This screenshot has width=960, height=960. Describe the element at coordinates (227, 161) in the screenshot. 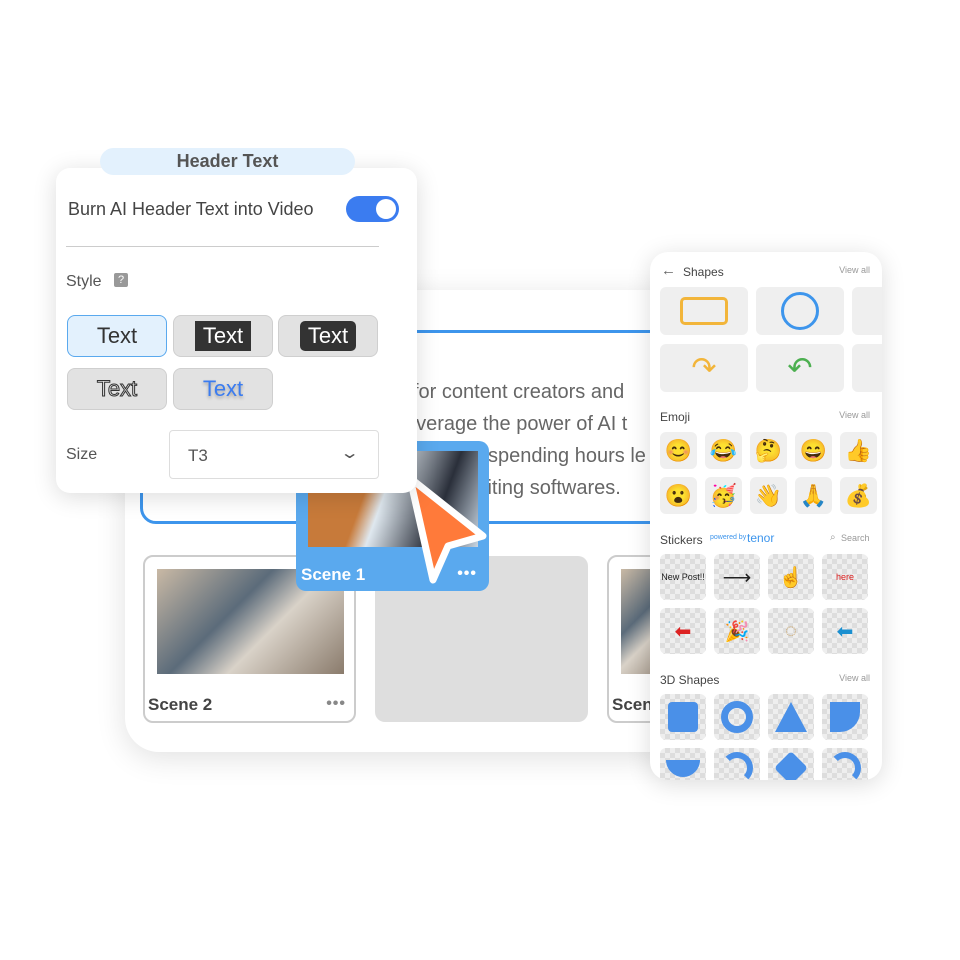

I see `header-text-pill: Header Text` at that location.